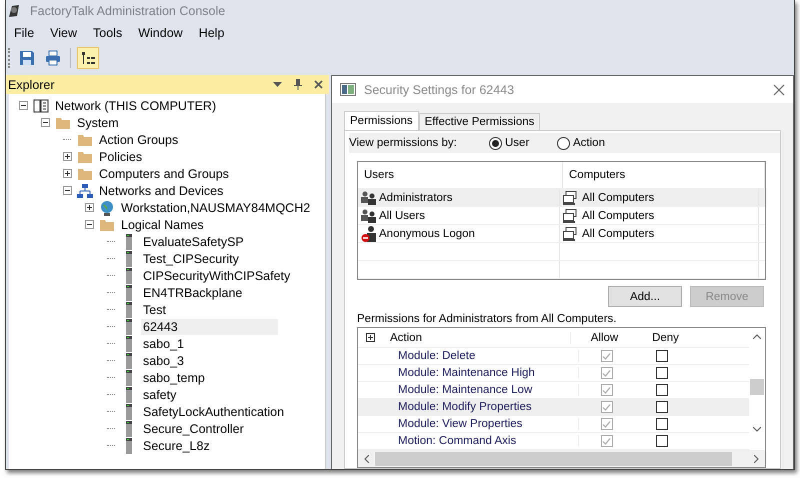 The image size is (800, 480). What do you see at coordinates (128, 11) in the screenshot?
I see `window-title: FactoryTalk Administration Console` at bounding box center [128, 11].